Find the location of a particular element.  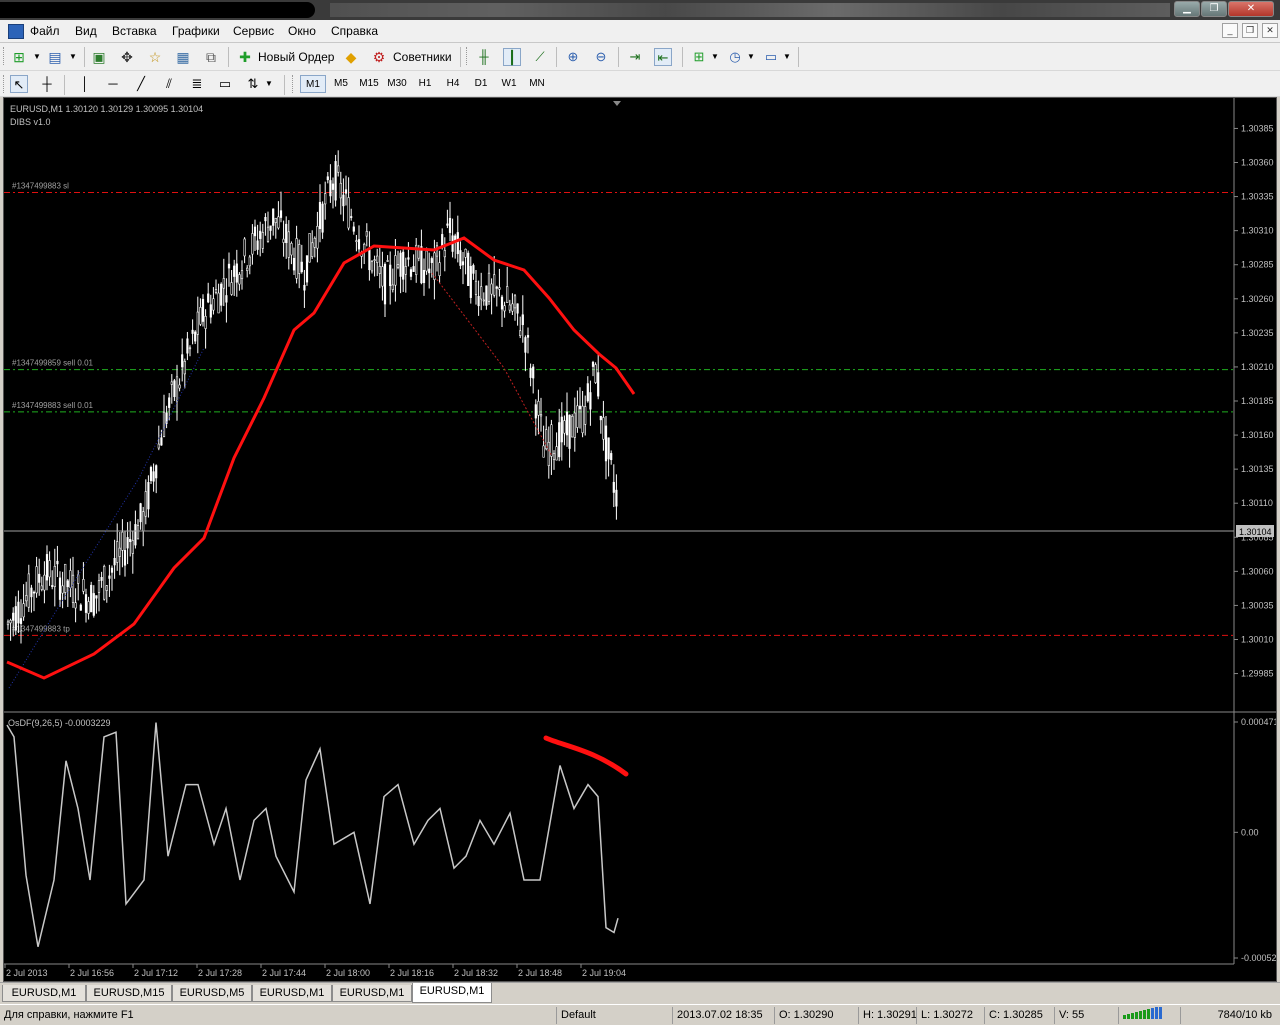

navigator-icon: ☆ is located at coordinates (155, 57).